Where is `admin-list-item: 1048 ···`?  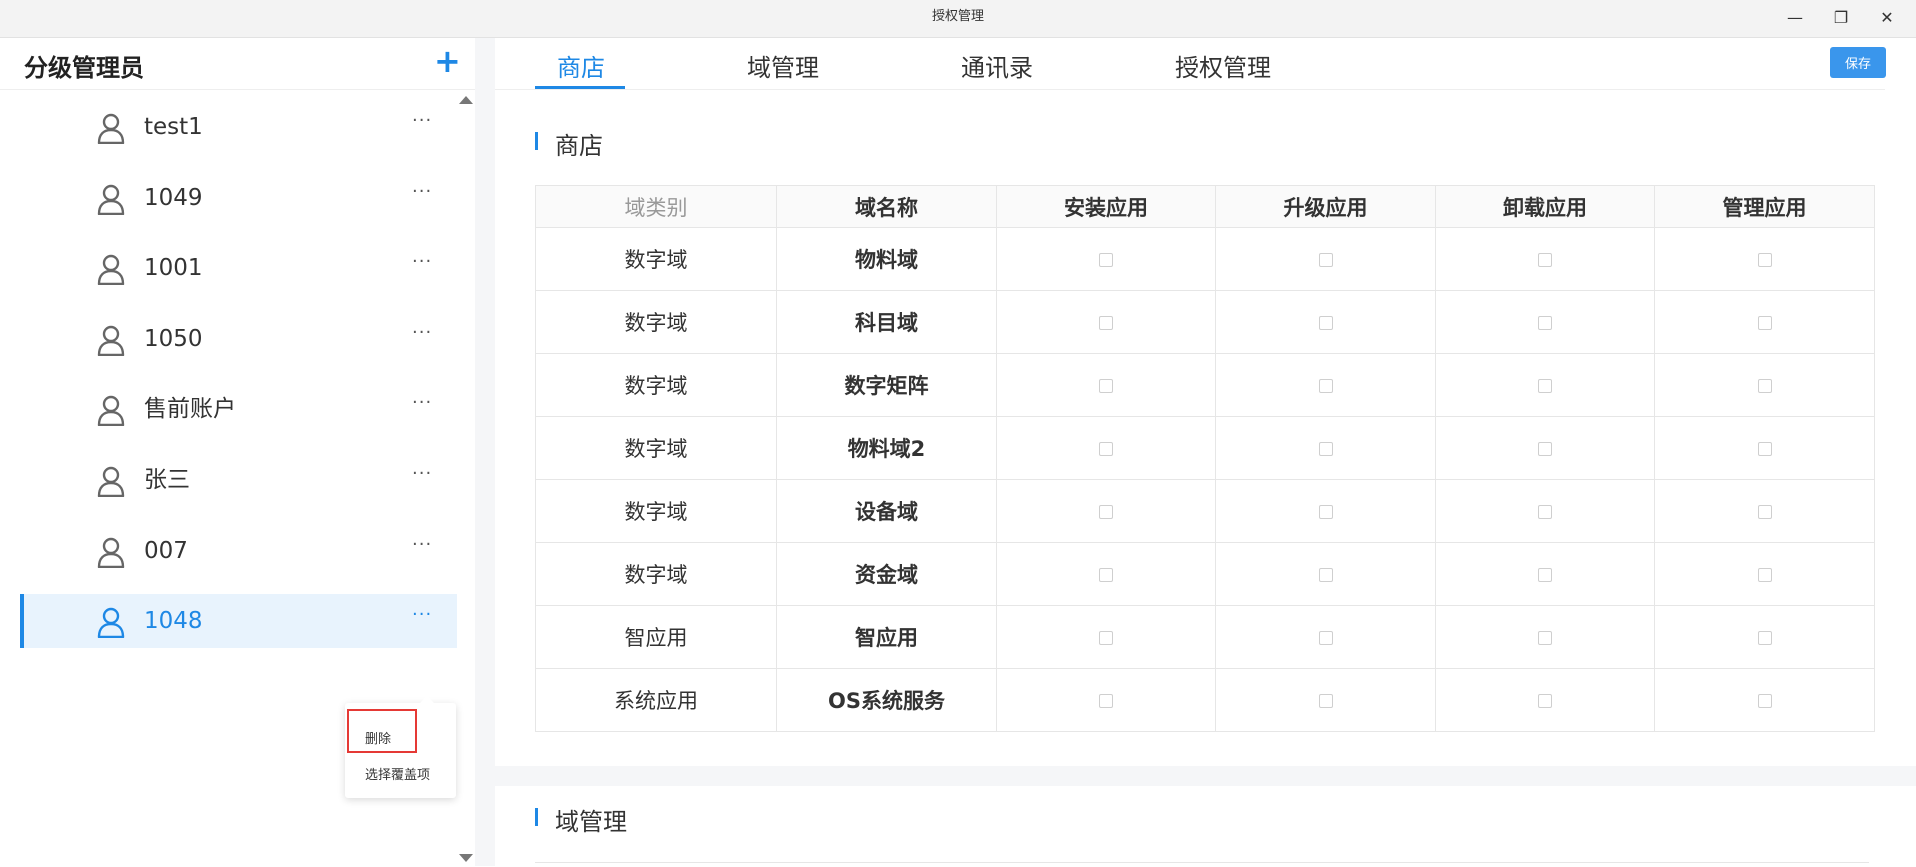 admin-list-item: 1048 ··· is located at coordinates (238, 621).